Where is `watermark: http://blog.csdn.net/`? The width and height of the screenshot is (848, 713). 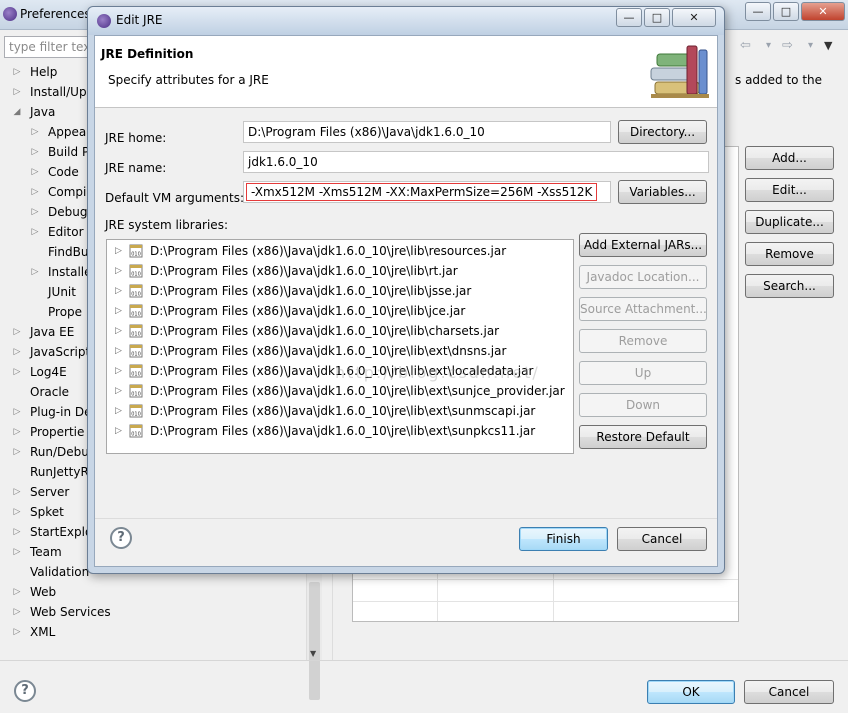 watermark: http://blog.csdn.net/ is located at coordinates (437, 372).